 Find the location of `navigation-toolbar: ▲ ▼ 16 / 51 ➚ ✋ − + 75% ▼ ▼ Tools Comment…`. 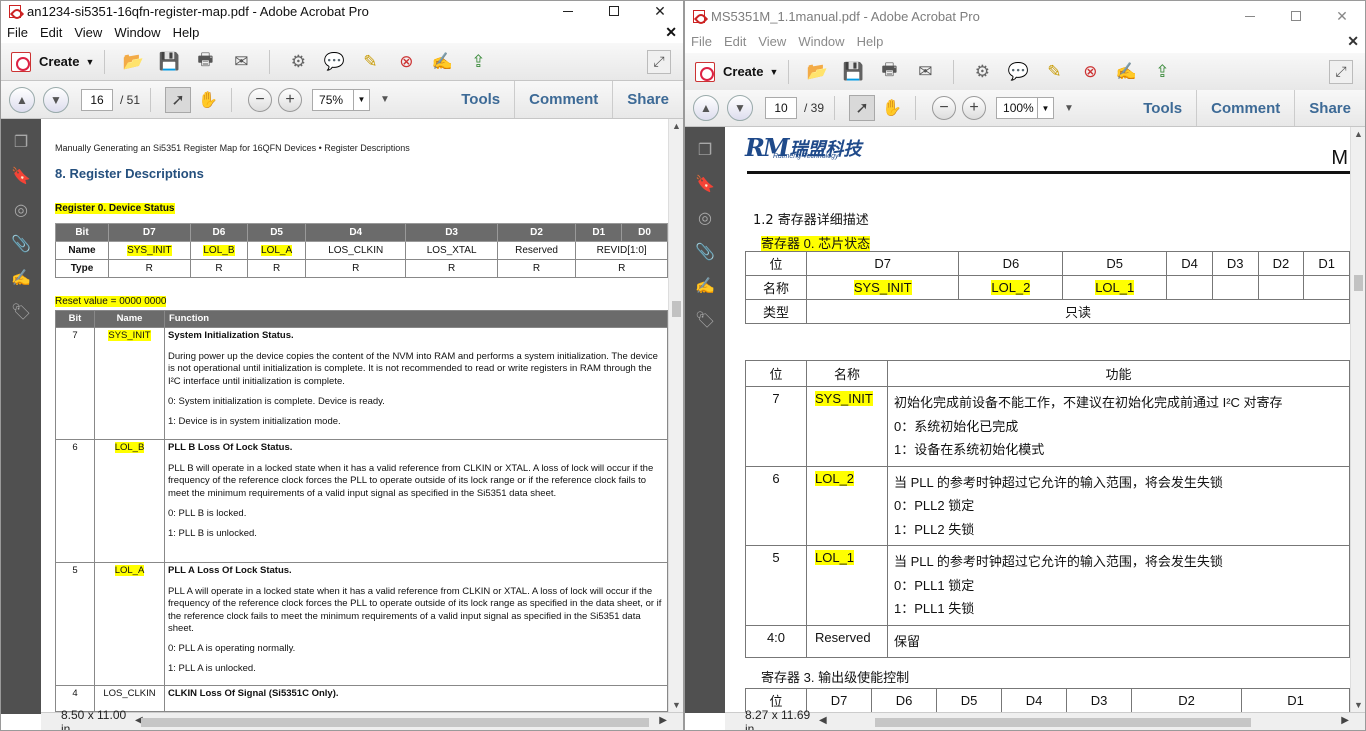

navigation-toolbar: ▲ ▼ 16 / 51 ➚ ✋ − + 75% ▼ ▼ Tools Comment… is located at coordinates (342, 100).